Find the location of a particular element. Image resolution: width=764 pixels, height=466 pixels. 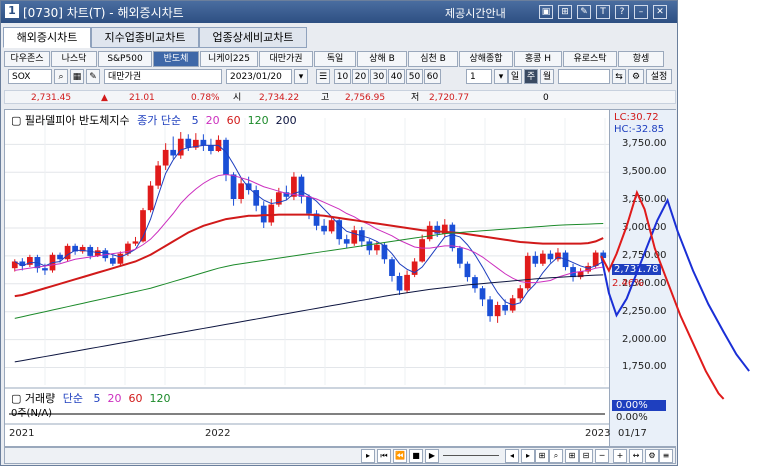

period-button-40: 40 is located at coordinates (396, 76).